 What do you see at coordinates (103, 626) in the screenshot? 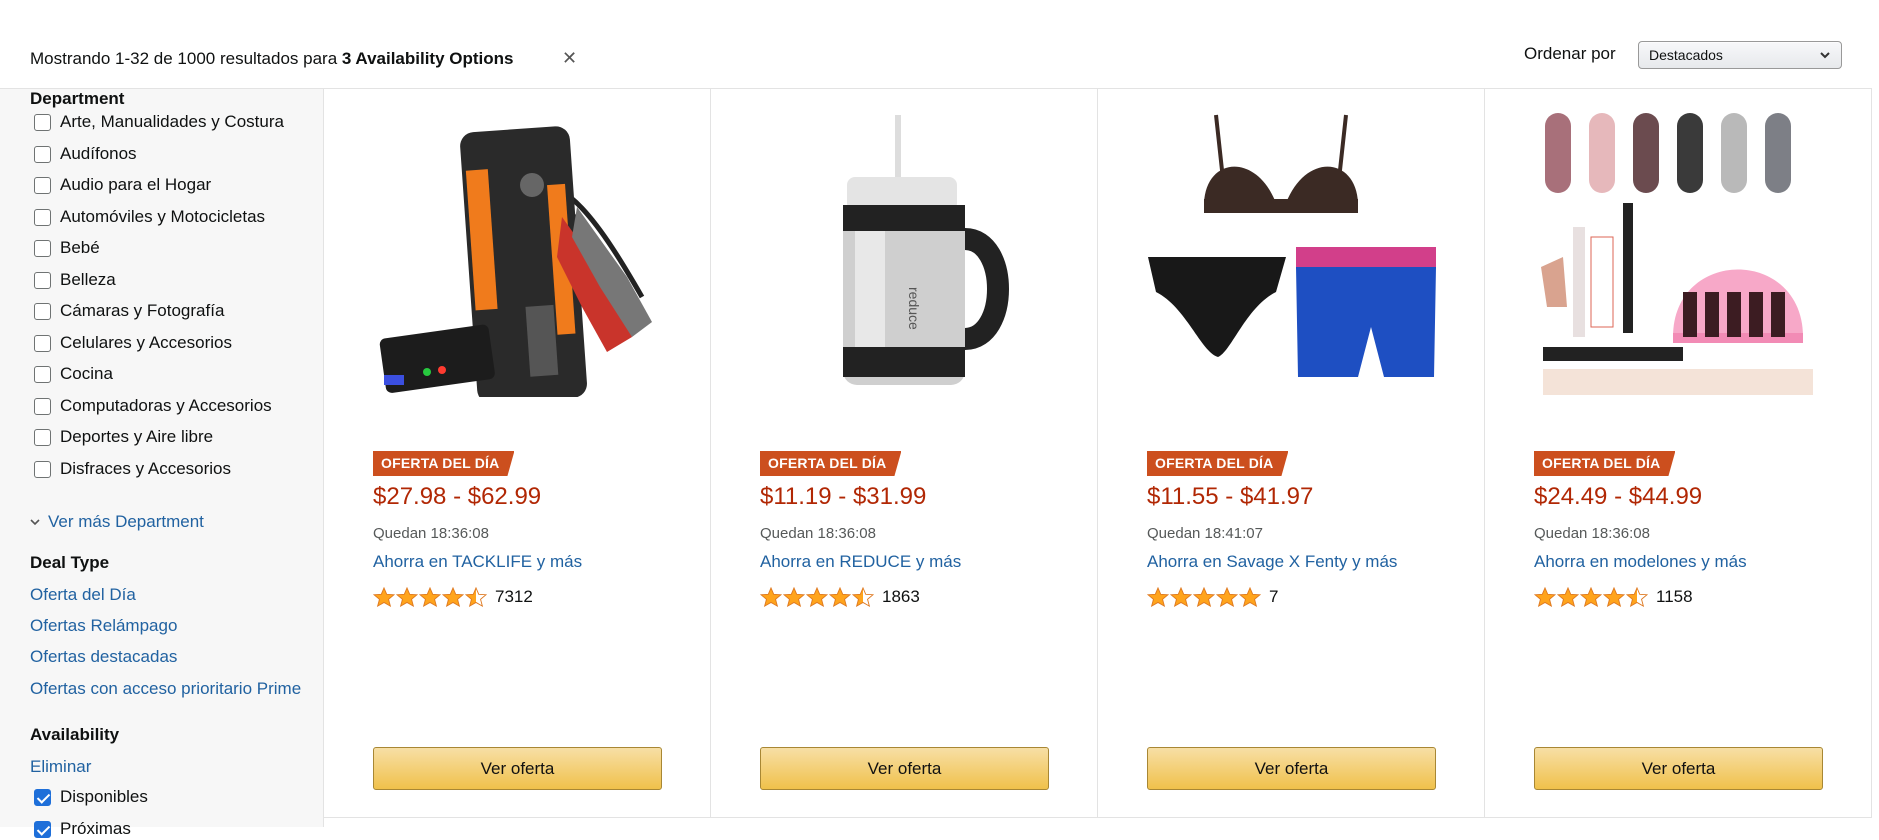
I see `deal-type-link: Ofertas Relámpago` at bounding box center [103, 626].